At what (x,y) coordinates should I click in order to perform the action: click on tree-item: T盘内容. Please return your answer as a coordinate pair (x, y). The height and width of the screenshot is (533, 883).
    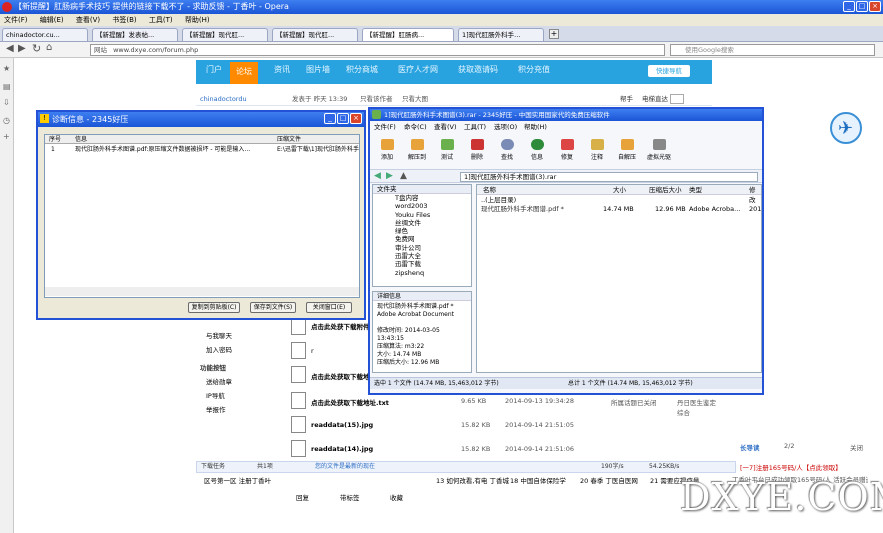
    Looking at the image, I should click on (433, 198).